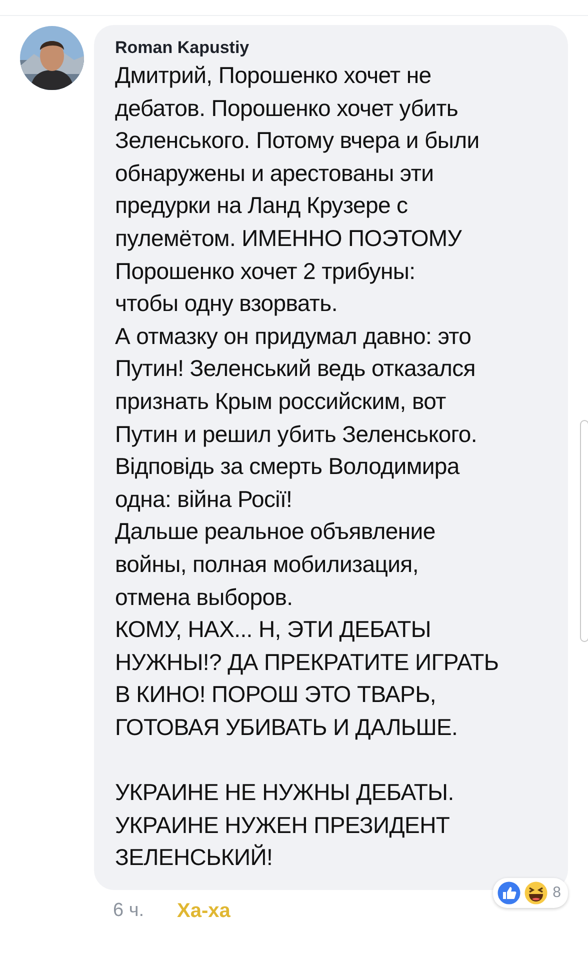 This screenshot has width=588, height=960. I want to click on like-icon, so click(509, 893).